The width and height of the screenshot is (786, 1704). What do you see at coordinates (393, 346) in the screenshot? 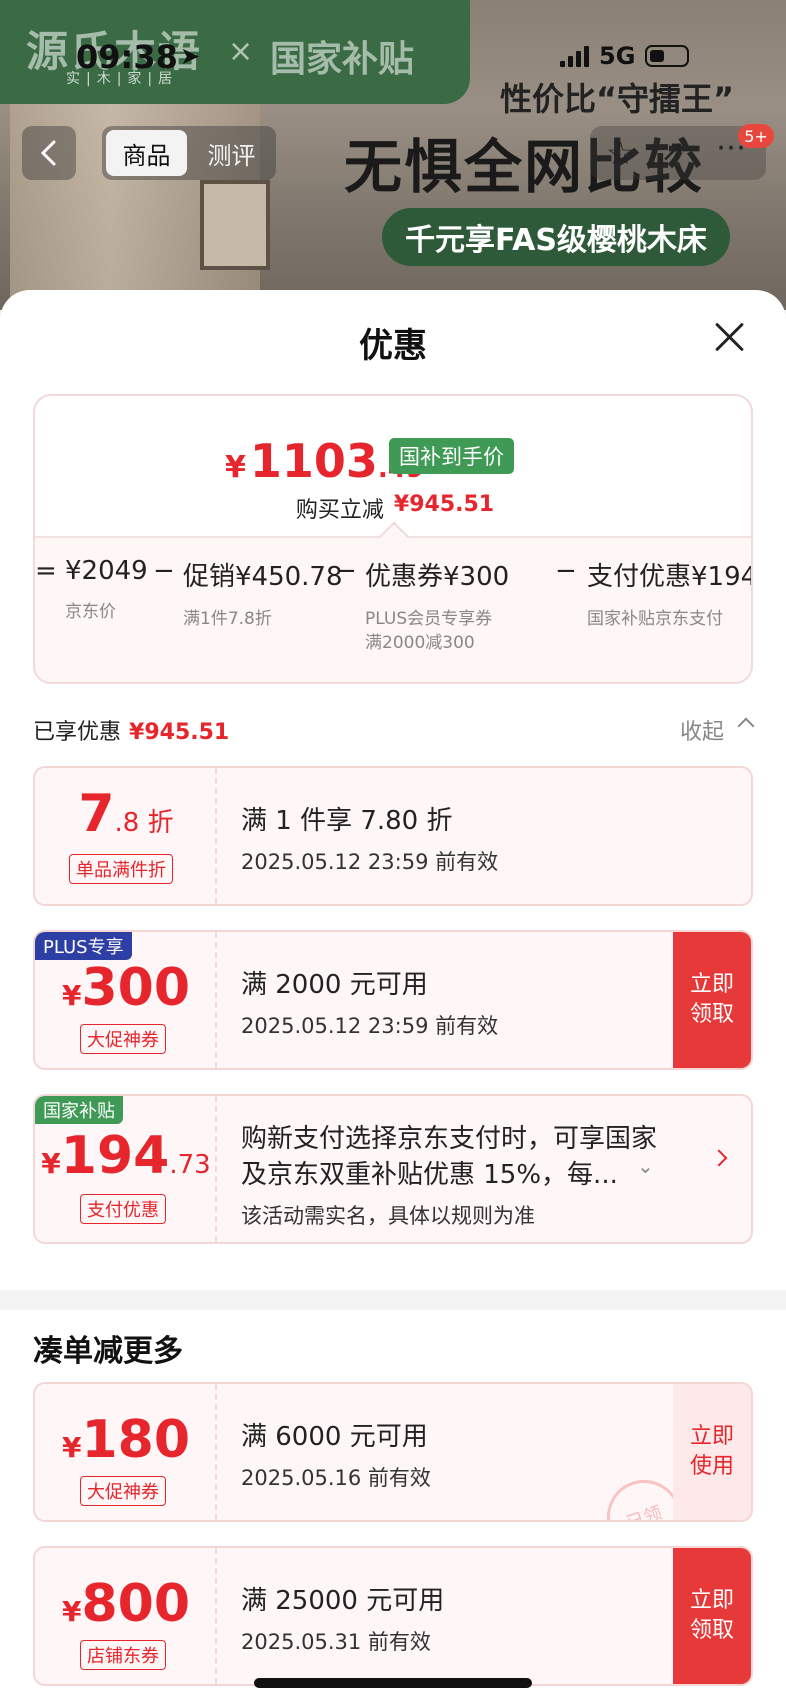
I see `sheet-title: 优惠` at bounding box center [393, 346].